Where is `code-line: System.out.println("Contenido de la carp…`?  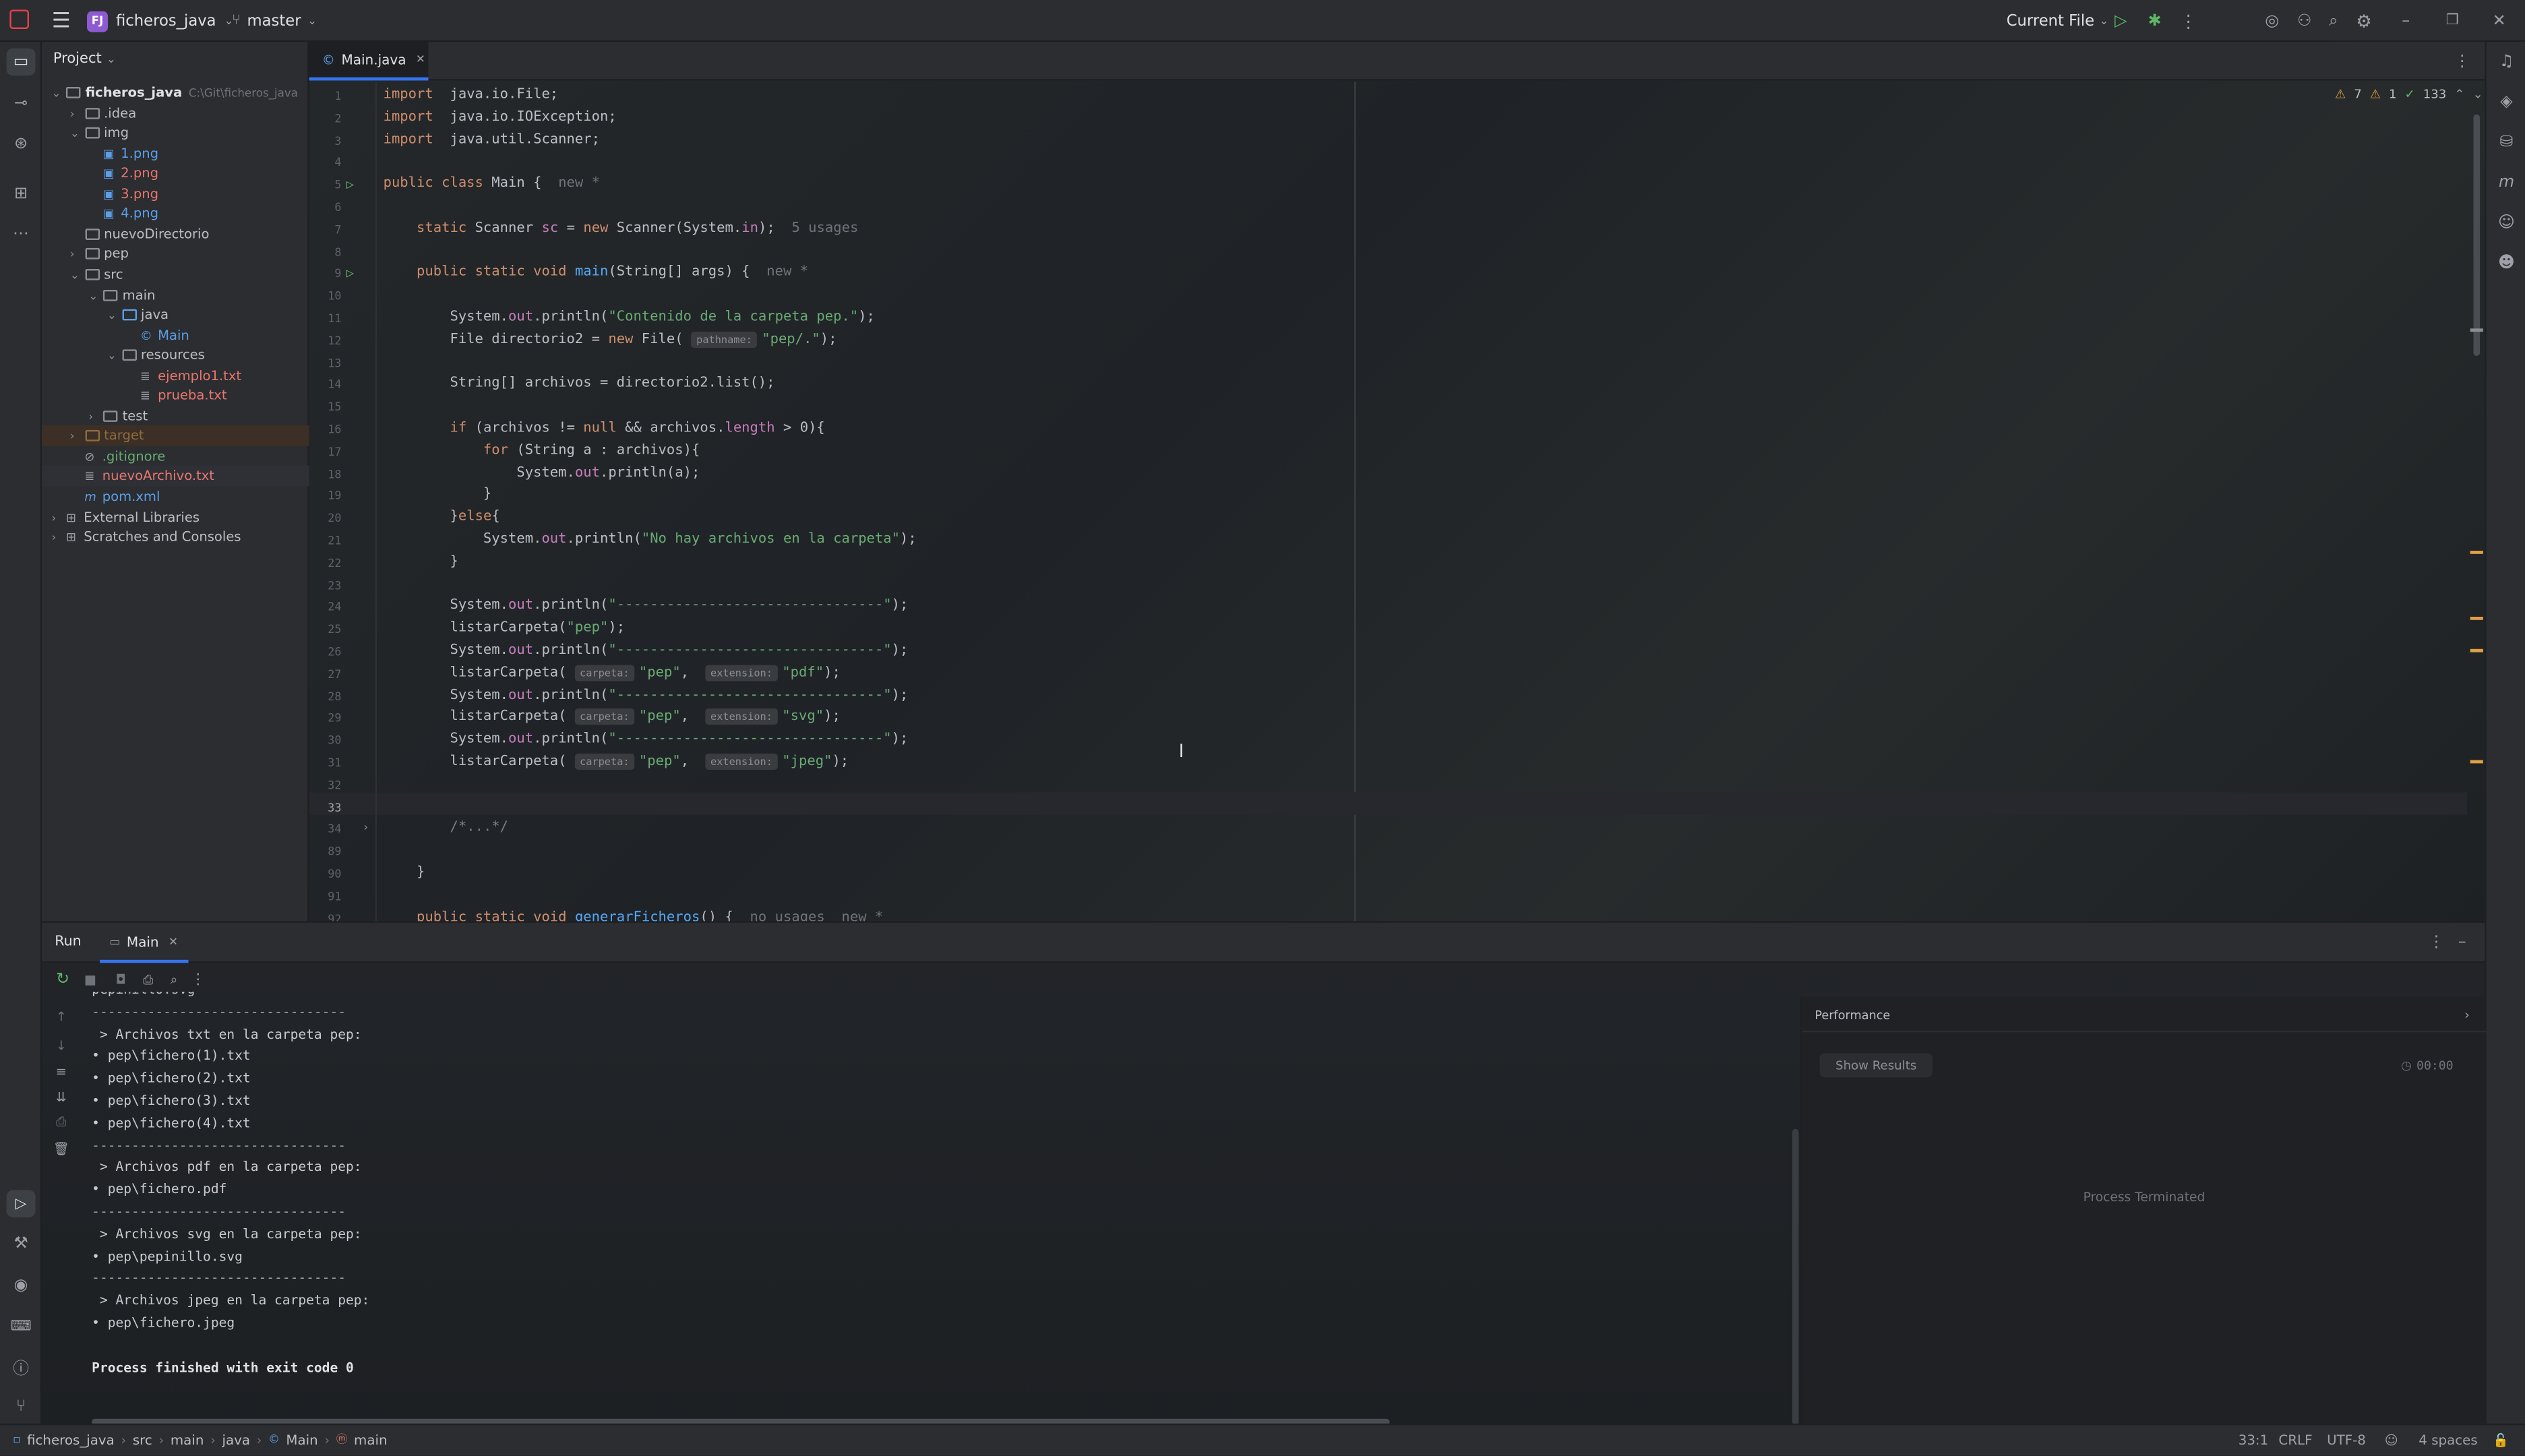 code-line: System.out.println("Contenido de la carp… is located at coordinates (629, 318).